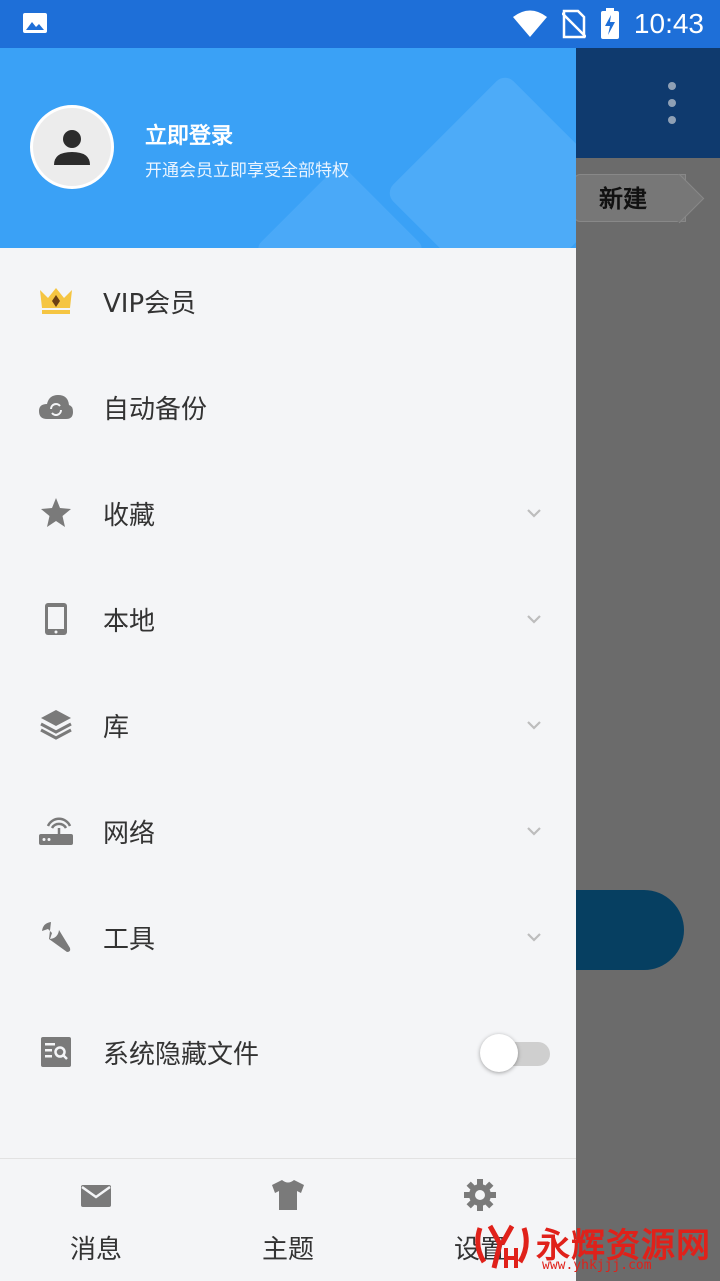 Image resolution: width=720 pixels, height=1281 pixels. I want to click on toggle-knob, so click(499, 1053).